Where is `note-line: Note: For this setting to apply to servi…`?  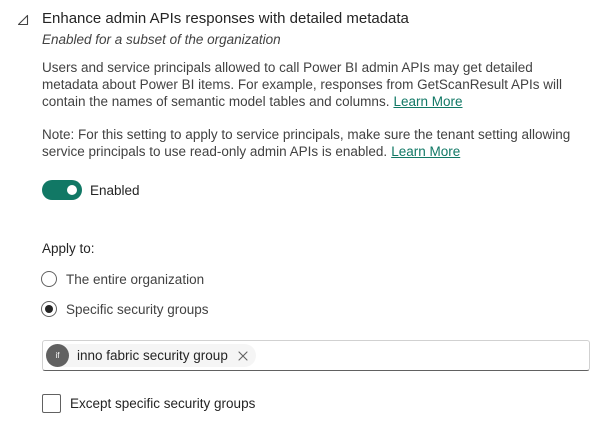 note-line: Note: For this setting to apply to servi… is located at coordinates (306, 134).